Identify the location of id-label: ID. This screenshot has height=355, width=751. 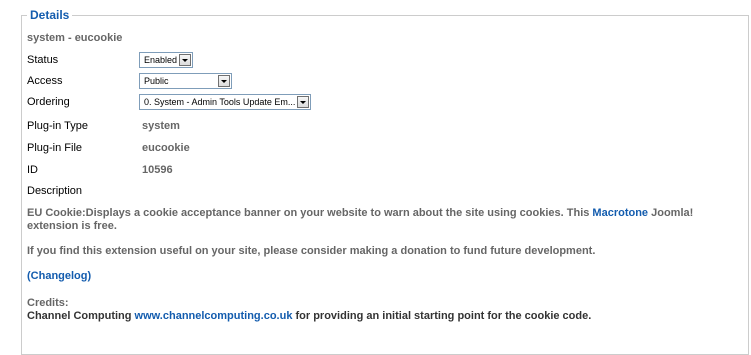
(32, 170).